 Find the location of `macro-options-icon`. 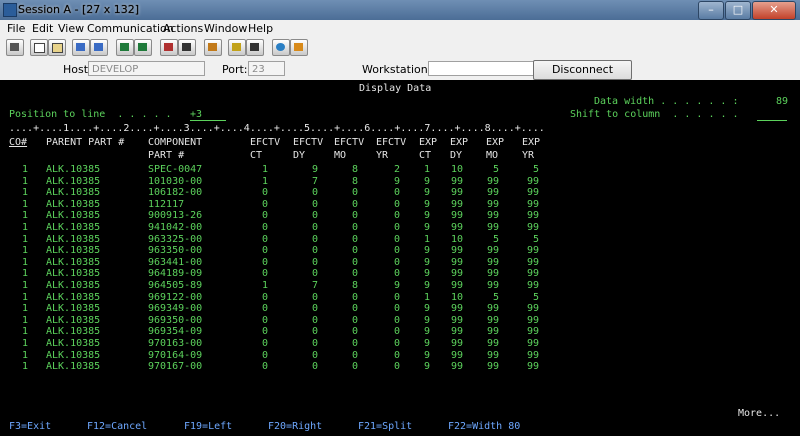

macro-options-icon is located at coordinates (255, 47).